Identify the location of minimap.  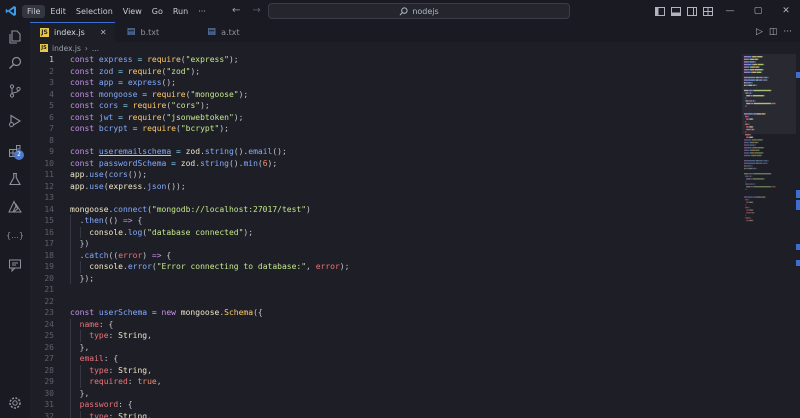
(770, 236).